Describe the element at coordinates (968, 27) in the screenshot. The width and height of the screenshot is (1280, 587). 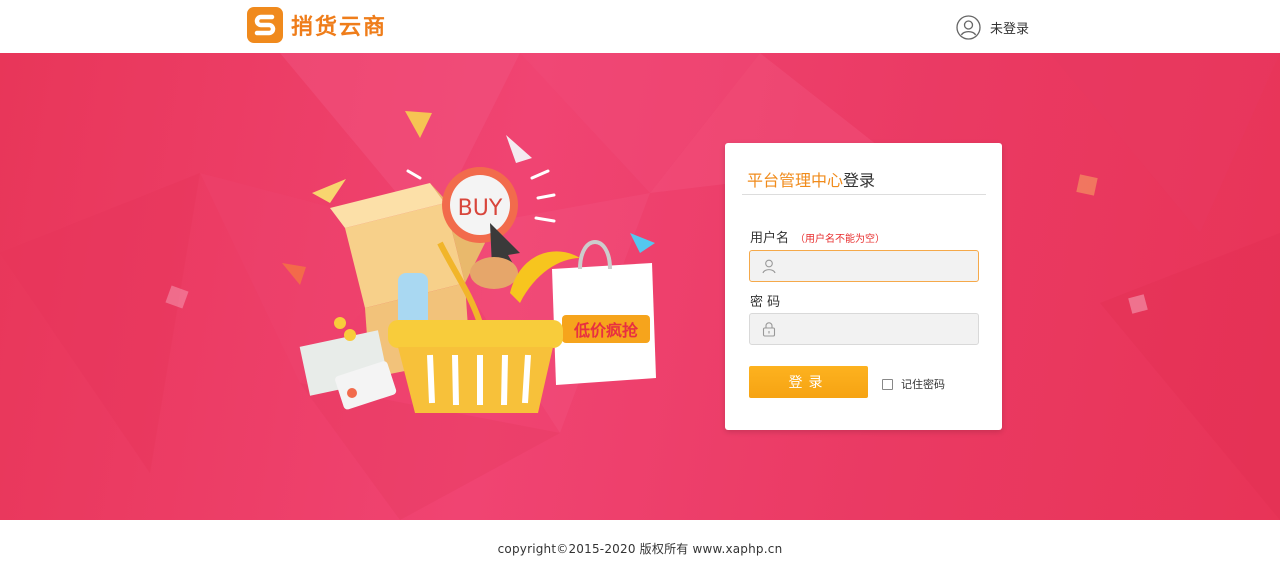
I see `user-circle-icon` at that location.